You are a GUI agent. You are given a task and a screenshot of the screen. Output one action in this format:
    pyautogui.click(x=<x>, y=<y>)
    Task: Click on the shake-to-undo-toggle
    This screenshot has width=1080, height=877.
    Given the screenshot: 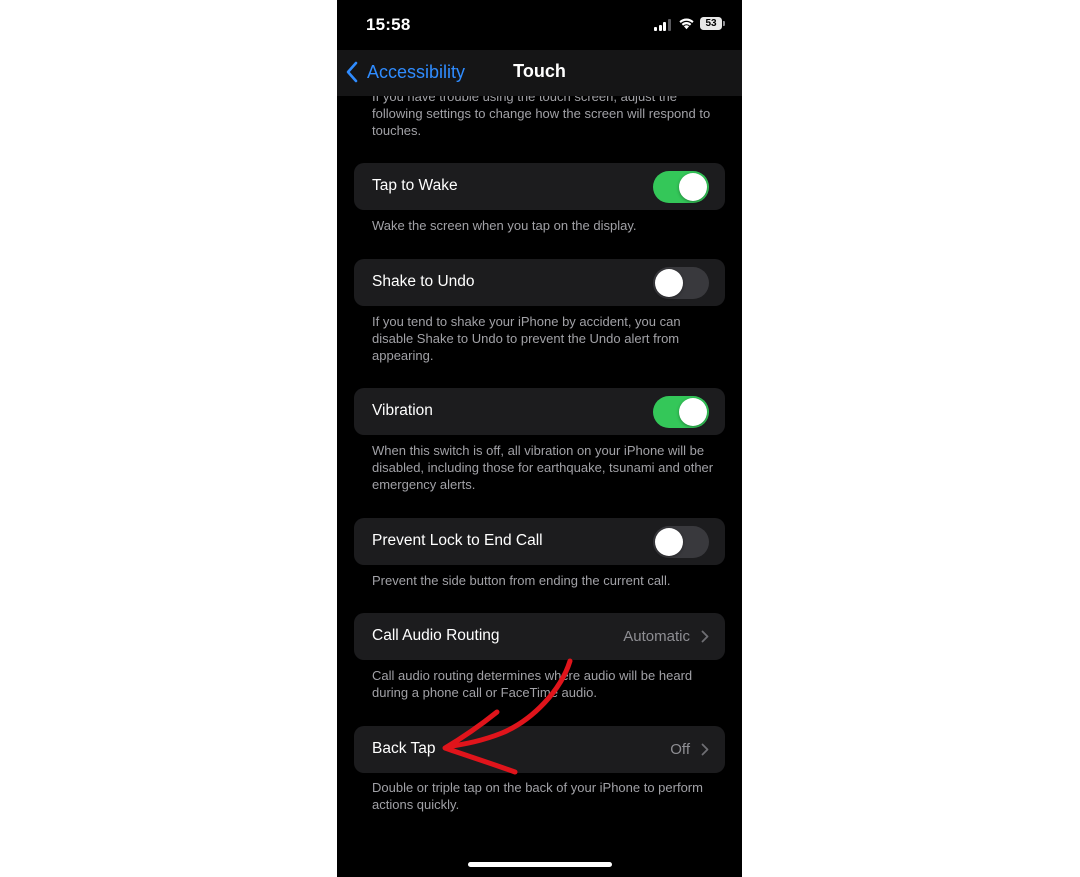 What is the action you would take?
    pyautogui.click(x=681, y=283)
    